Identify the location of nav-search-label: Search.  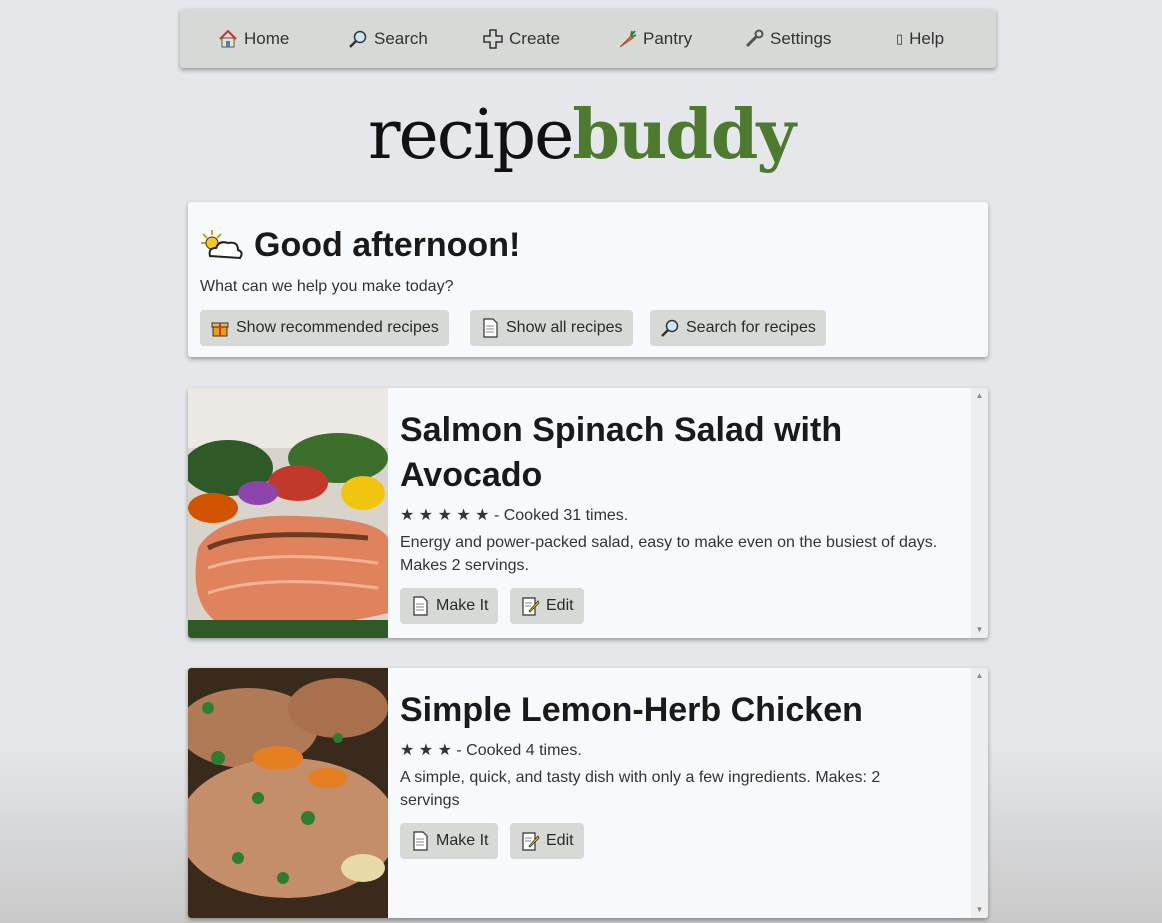
(401, 38).